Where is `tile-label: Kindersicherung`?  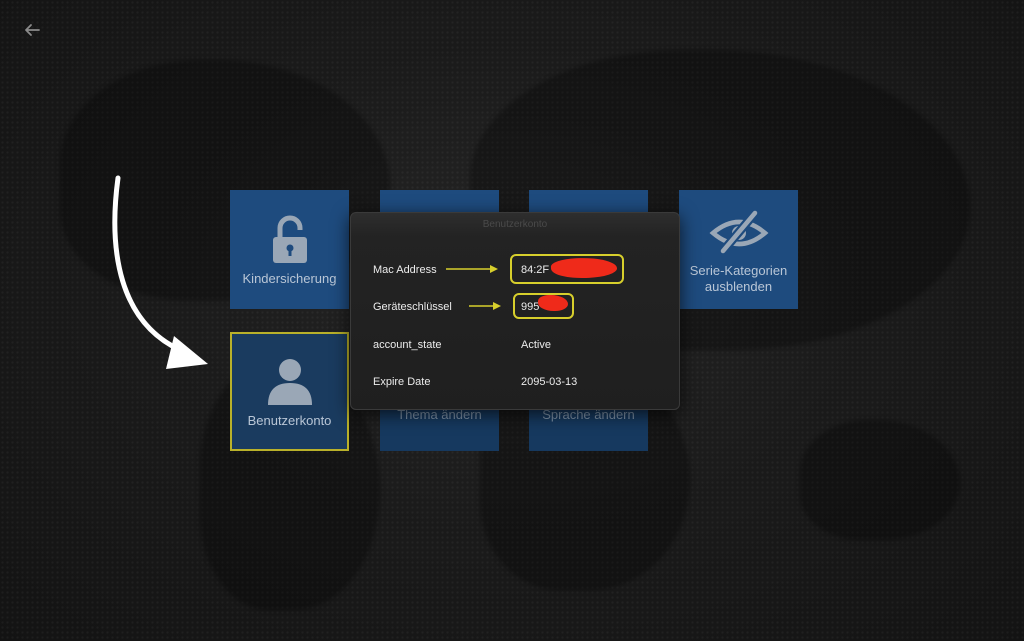 tile-label: Kindersicherung is located at coordinates (289, 278).